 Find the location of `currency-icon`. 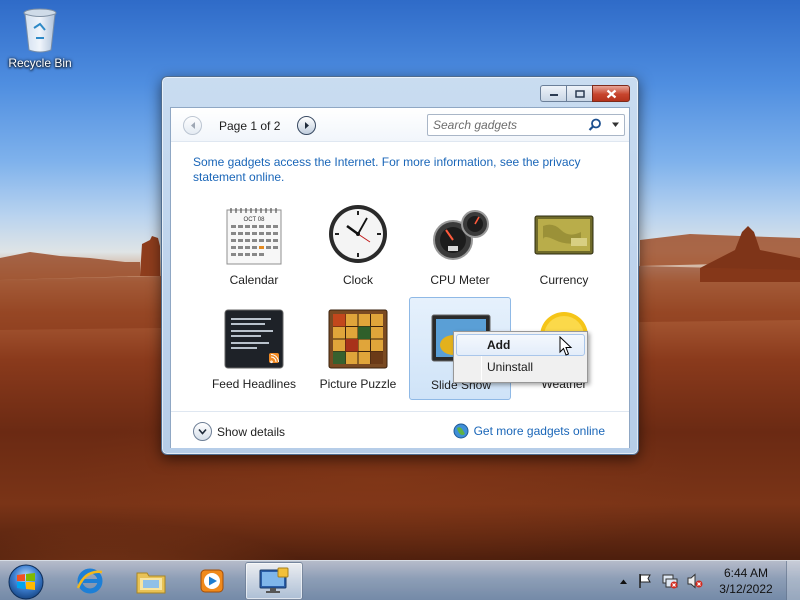

currency-icon is located at coordinates (564, 235).